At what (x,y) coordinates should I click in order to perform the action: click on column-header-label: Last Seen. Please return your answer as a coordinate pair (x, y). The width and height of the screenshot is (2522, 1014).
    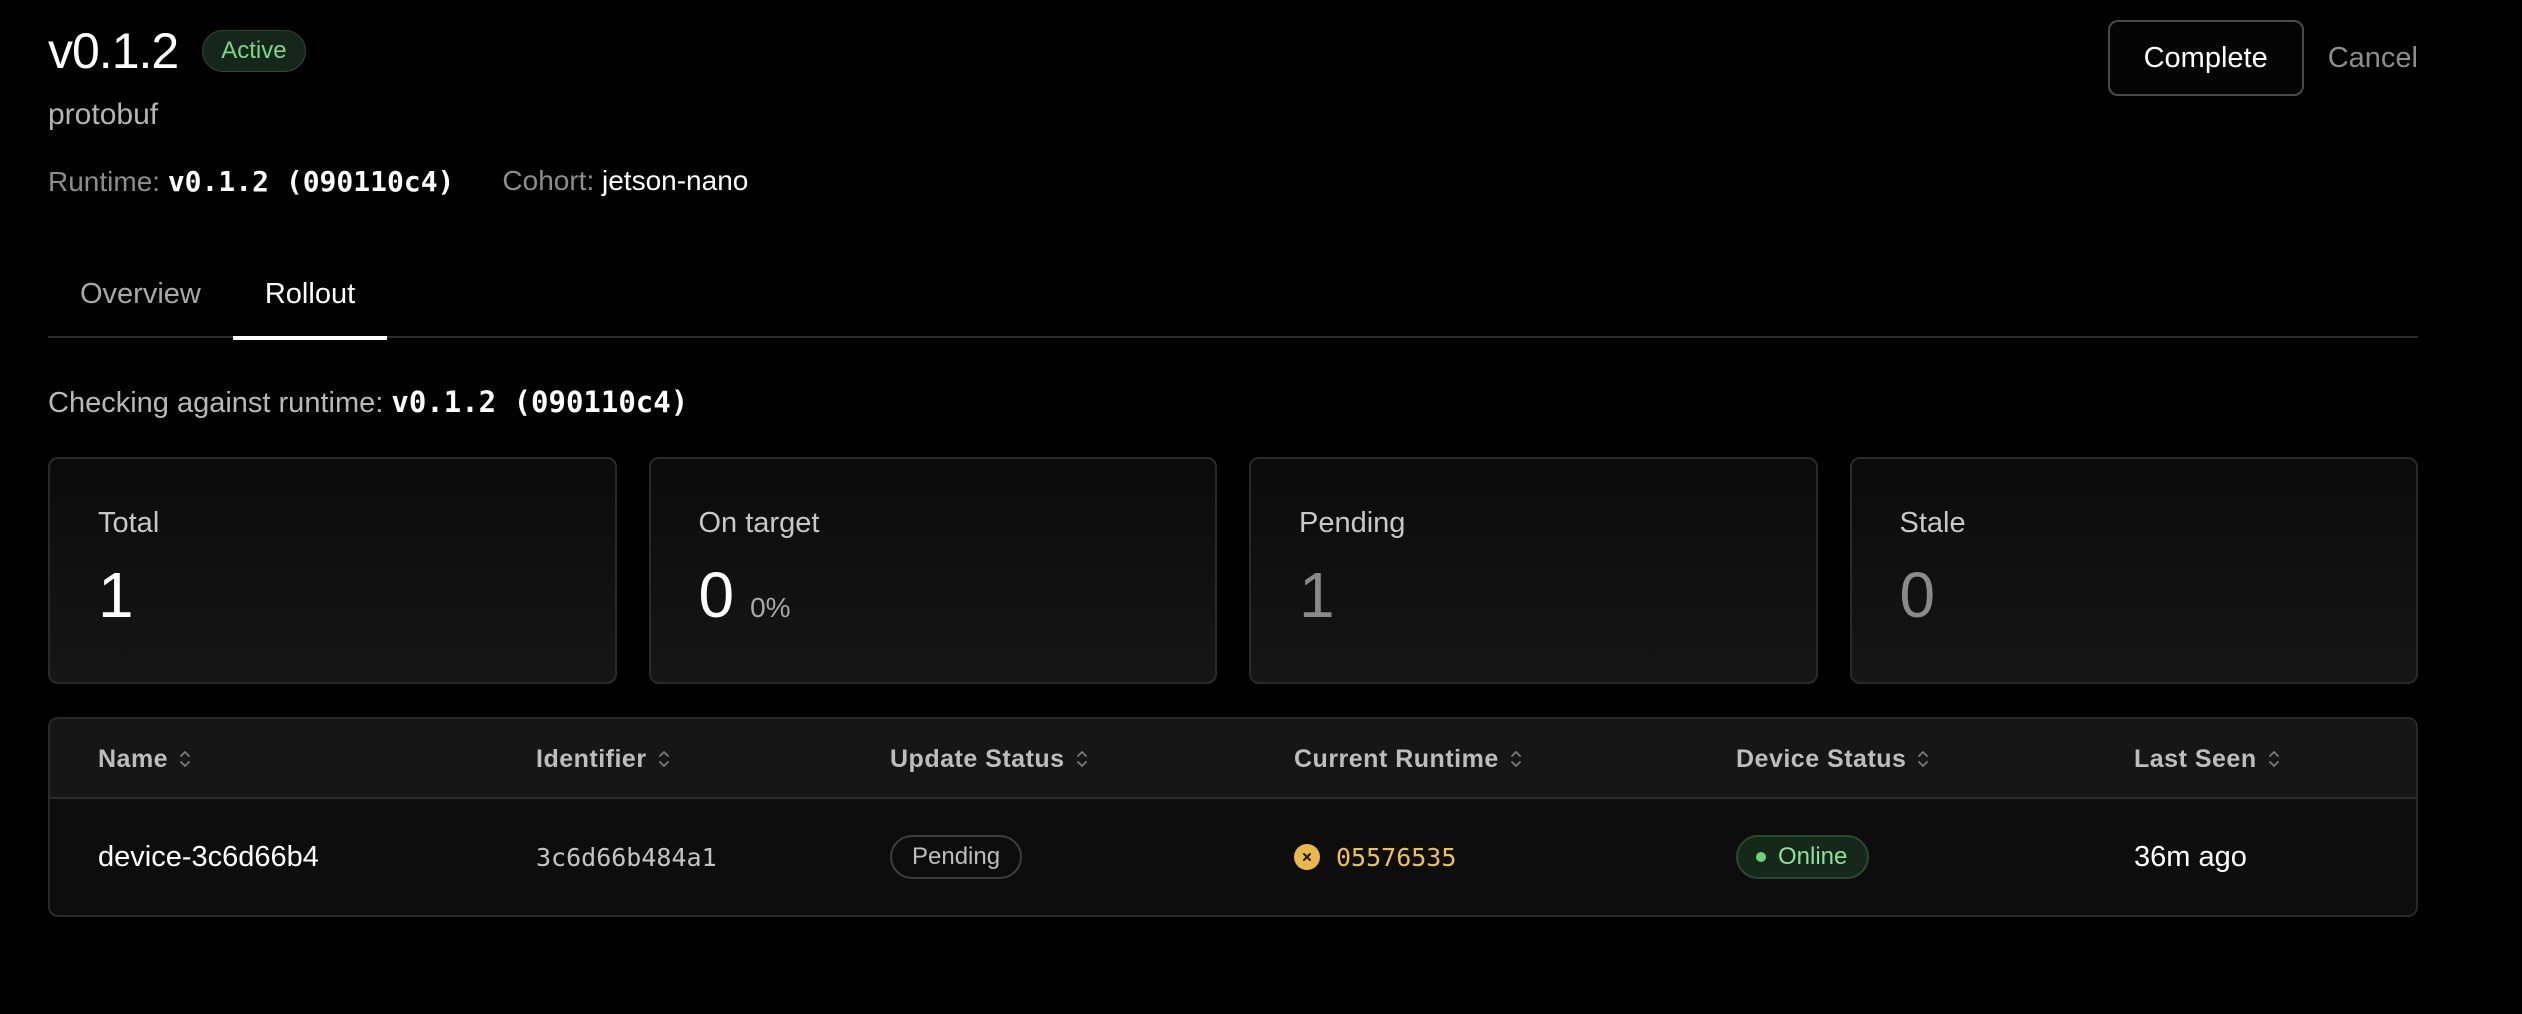
    Looking at the image, I should click on (2195, 758).